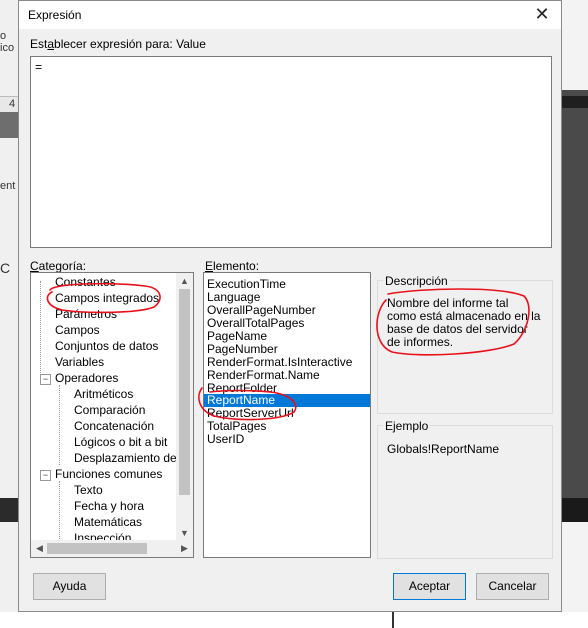 This screenshot has height=628, width=588. What do you see at coordinates (58, 266) in the screenshot?
I see `category-label: Categoría:` at bounding box center [58, 266].